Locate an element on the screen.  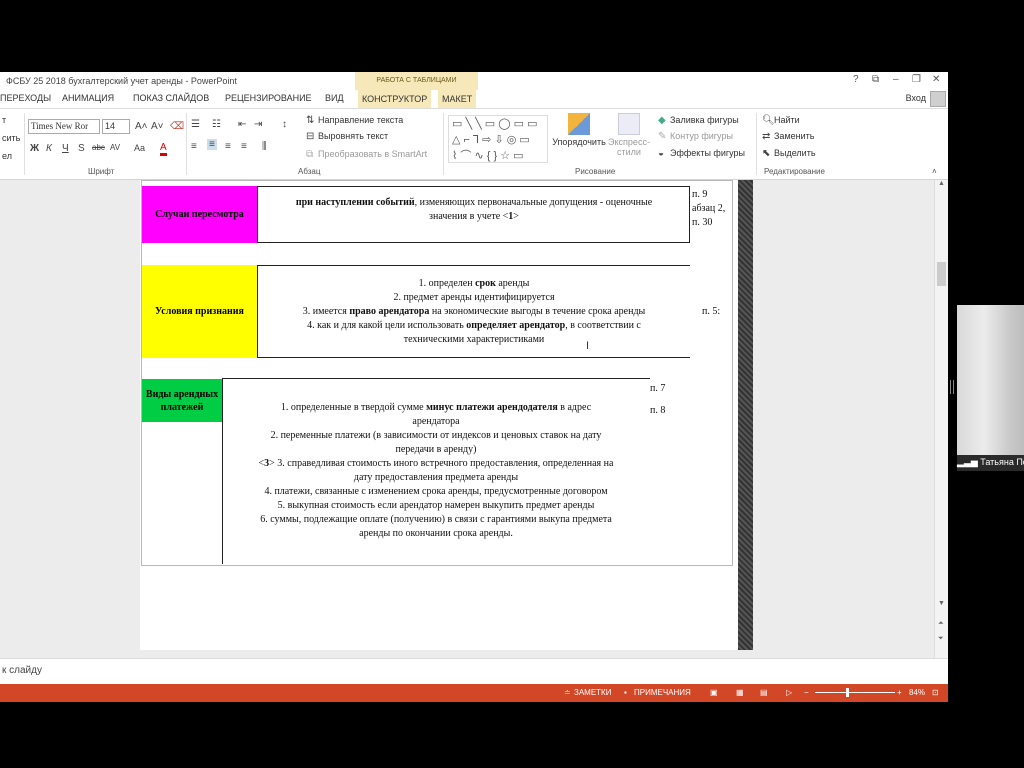
notes-placeholder: к слайду is located at coordinates (22, 670).